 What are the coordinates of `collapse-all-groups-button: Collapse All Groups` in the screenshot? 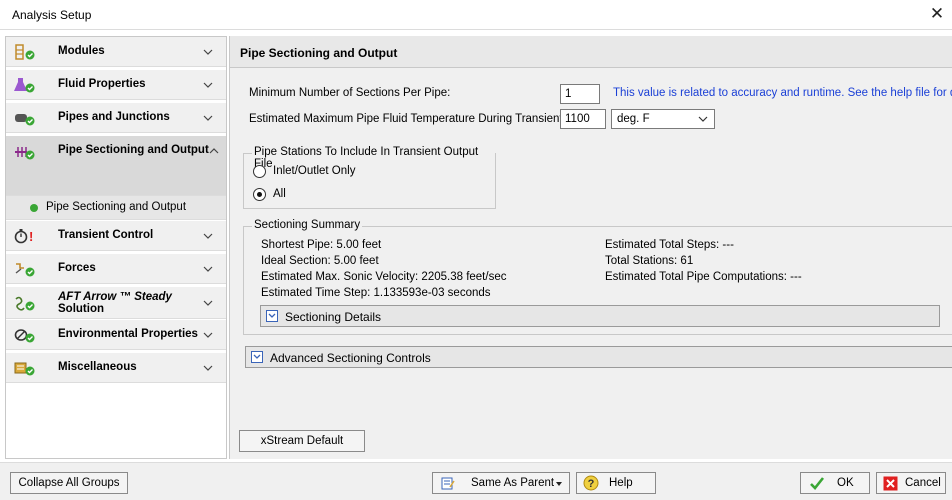 It's located at (69, 483).